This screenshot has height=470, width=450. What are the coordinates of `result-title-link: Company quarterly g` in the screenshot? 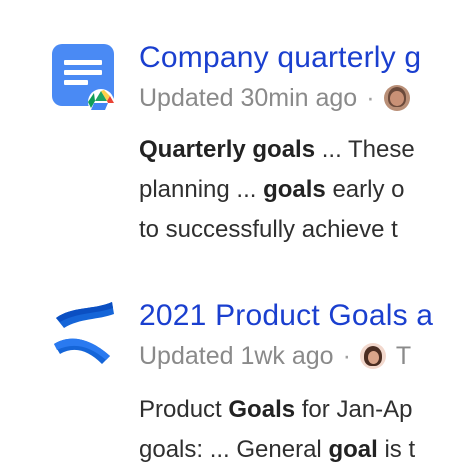 It's located at (280, 58).